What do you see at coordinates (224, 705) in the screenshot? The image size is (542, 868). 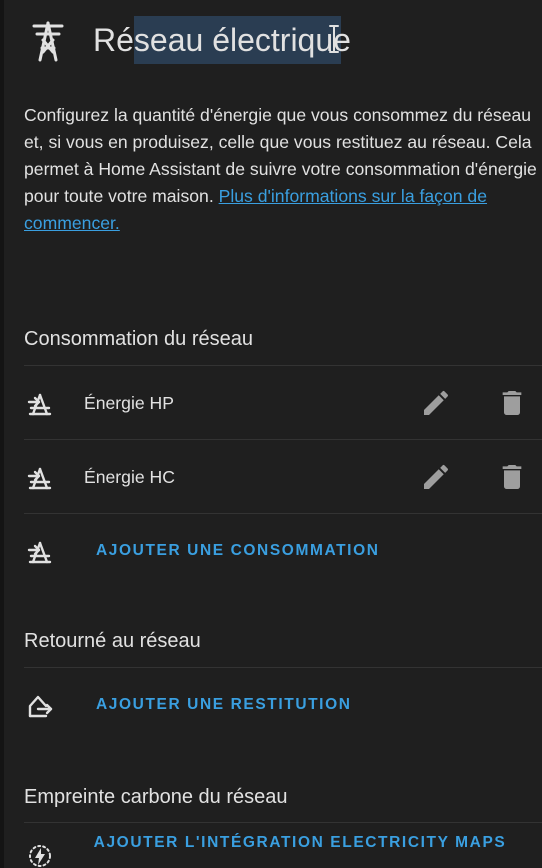 I see `add-return-button: AJOUTER UNE RESTITUTION` at bounding box center [224, 705].